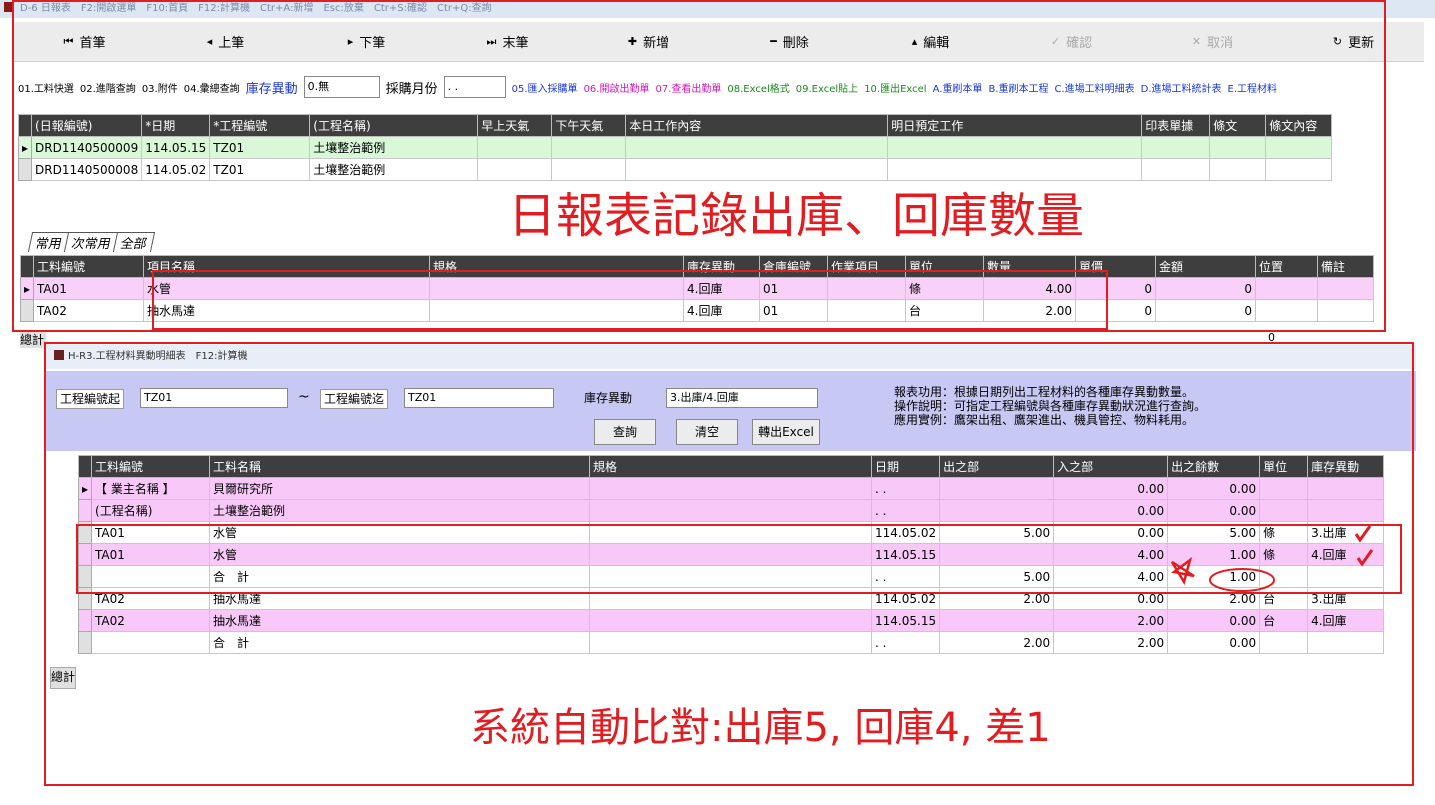 Image resolution: width=1435 pixels, height=805 pixels. Describe the element at coordinates (1182, 571) in the screenshot. I see `star-mark-icon` at that location.